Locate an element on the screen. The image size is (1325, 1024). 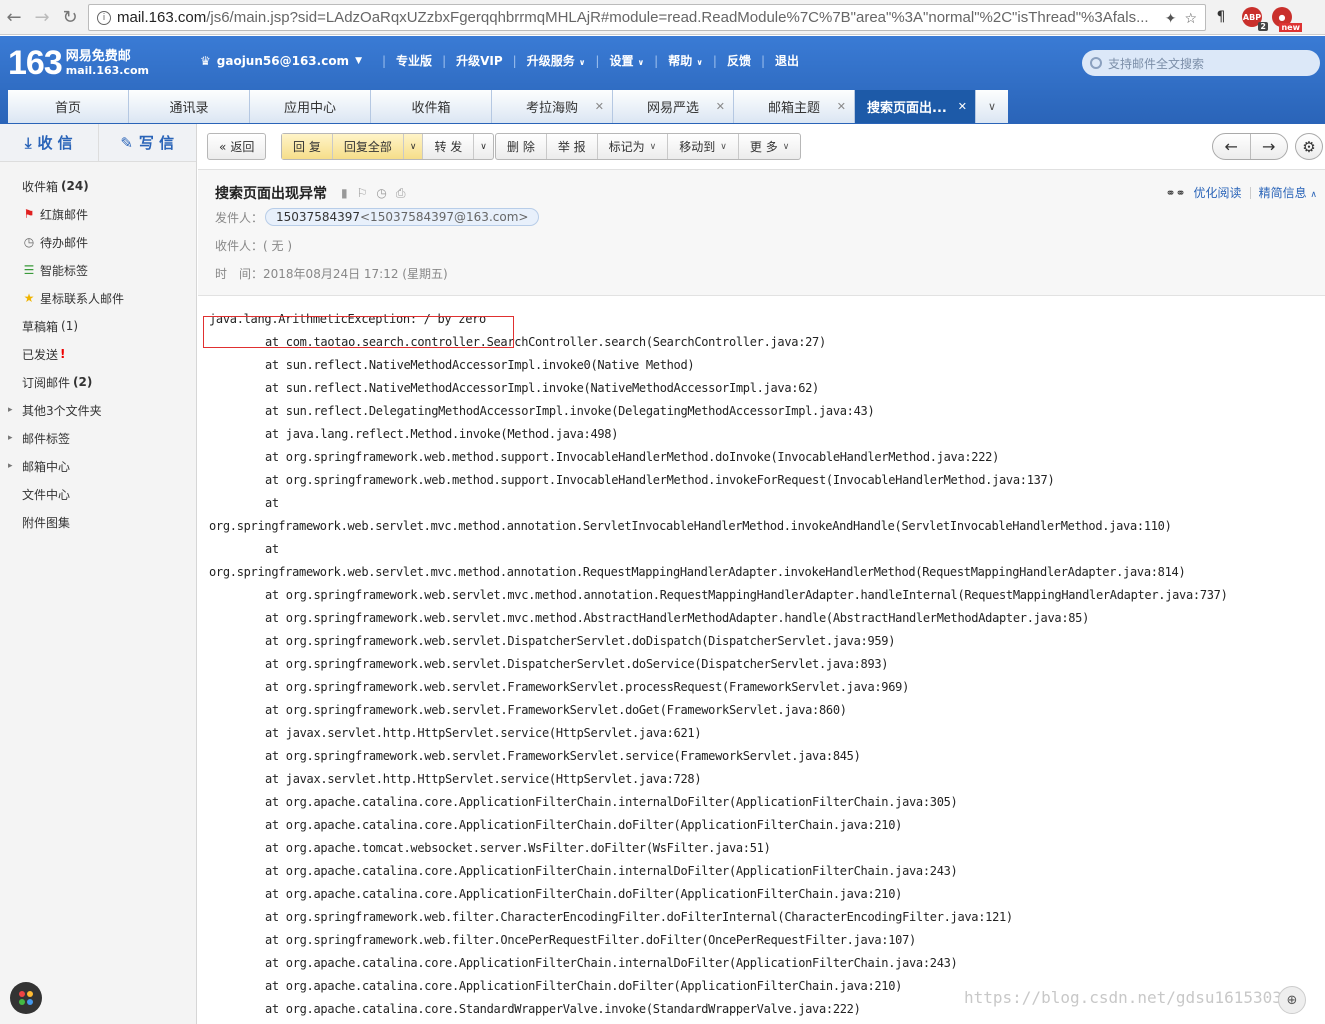
bookmark-star-icon: ☆ is located at coordinates (1190, 19).